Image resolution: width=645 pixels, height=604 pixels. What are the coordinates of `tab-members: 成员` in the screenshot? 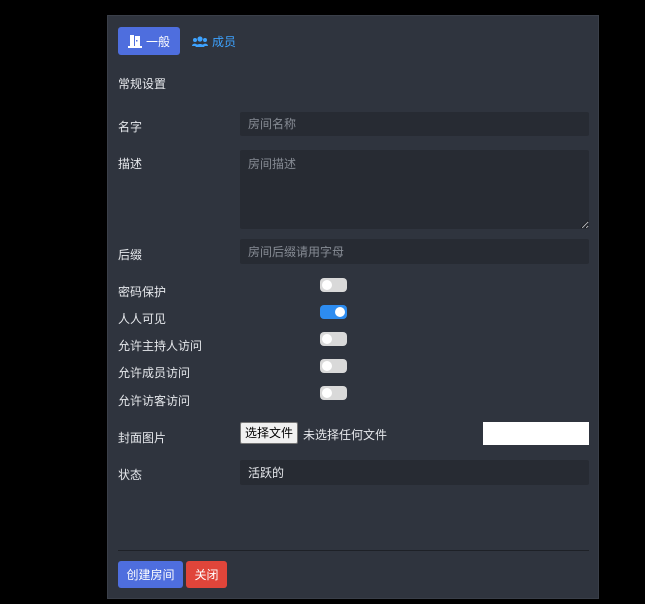 It's located at (214, 41).